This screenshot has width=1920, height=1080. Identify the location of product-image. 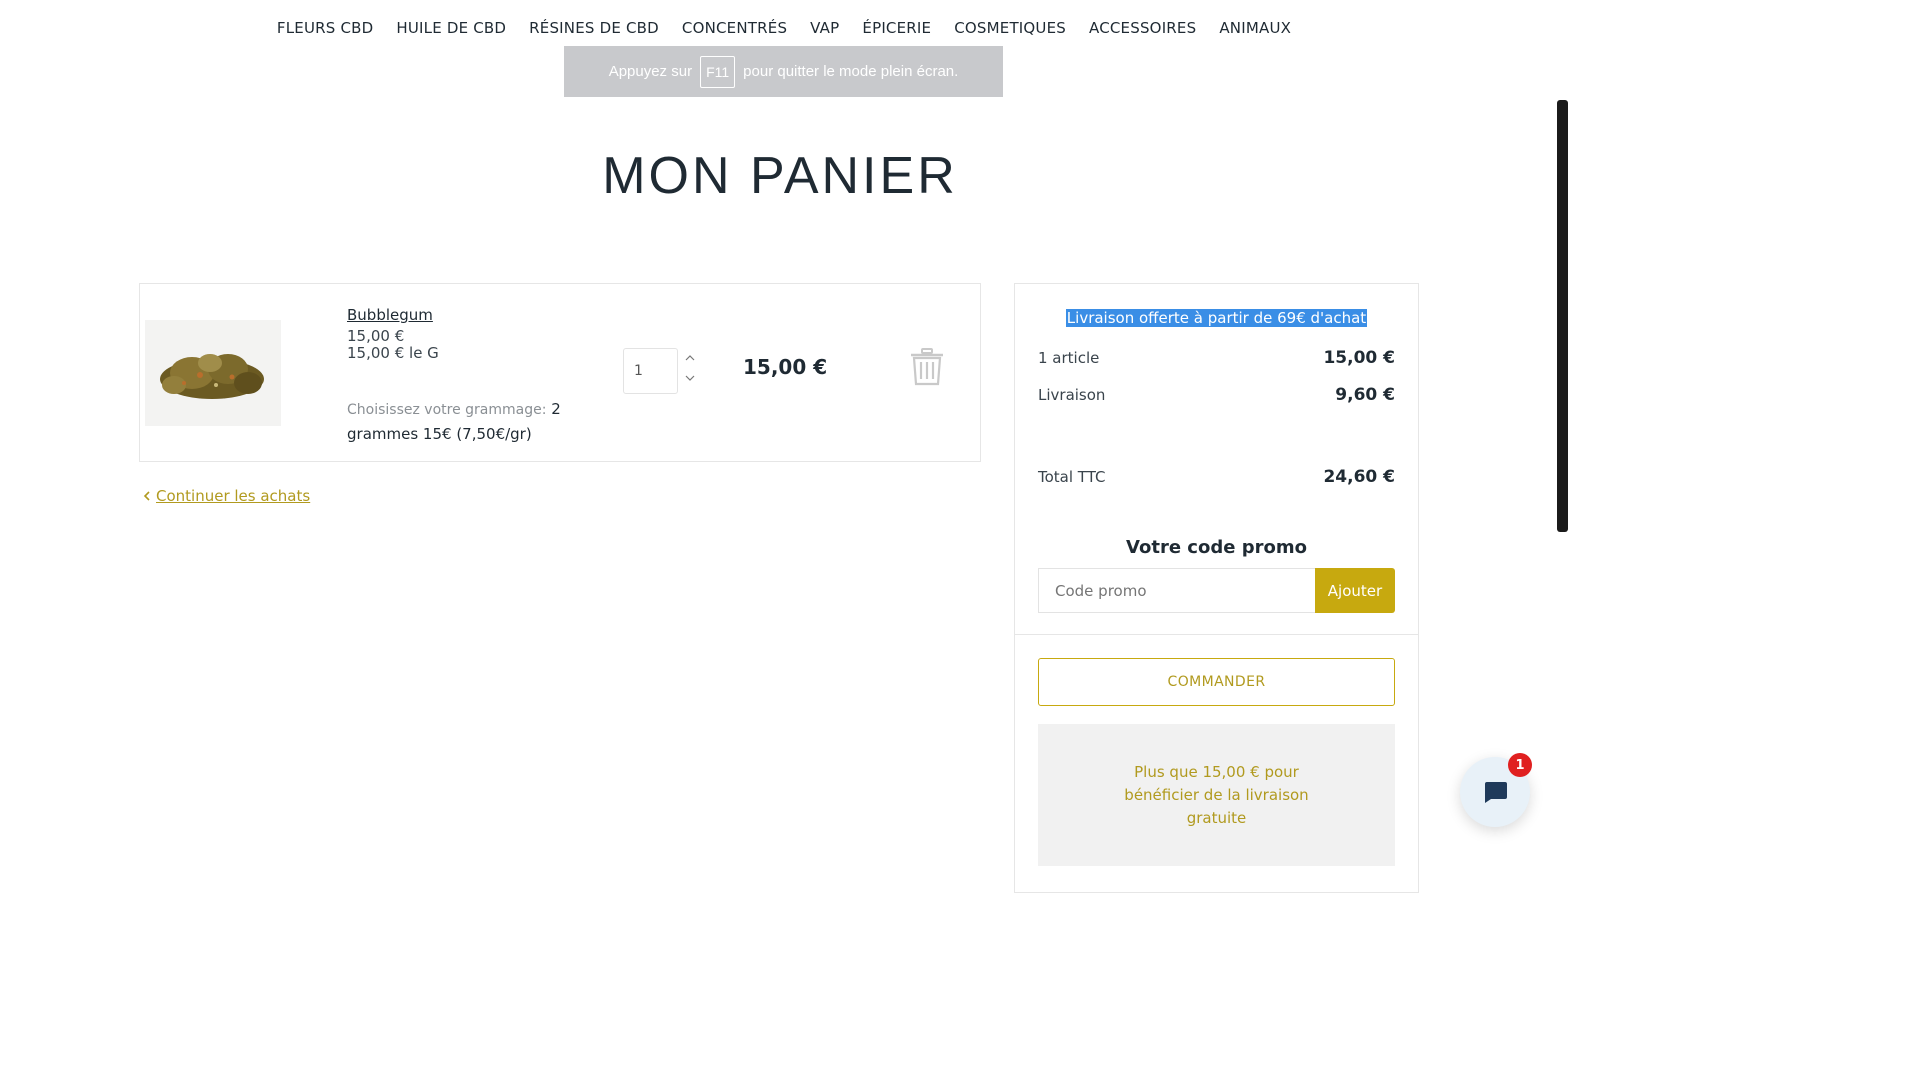
(213, 373).